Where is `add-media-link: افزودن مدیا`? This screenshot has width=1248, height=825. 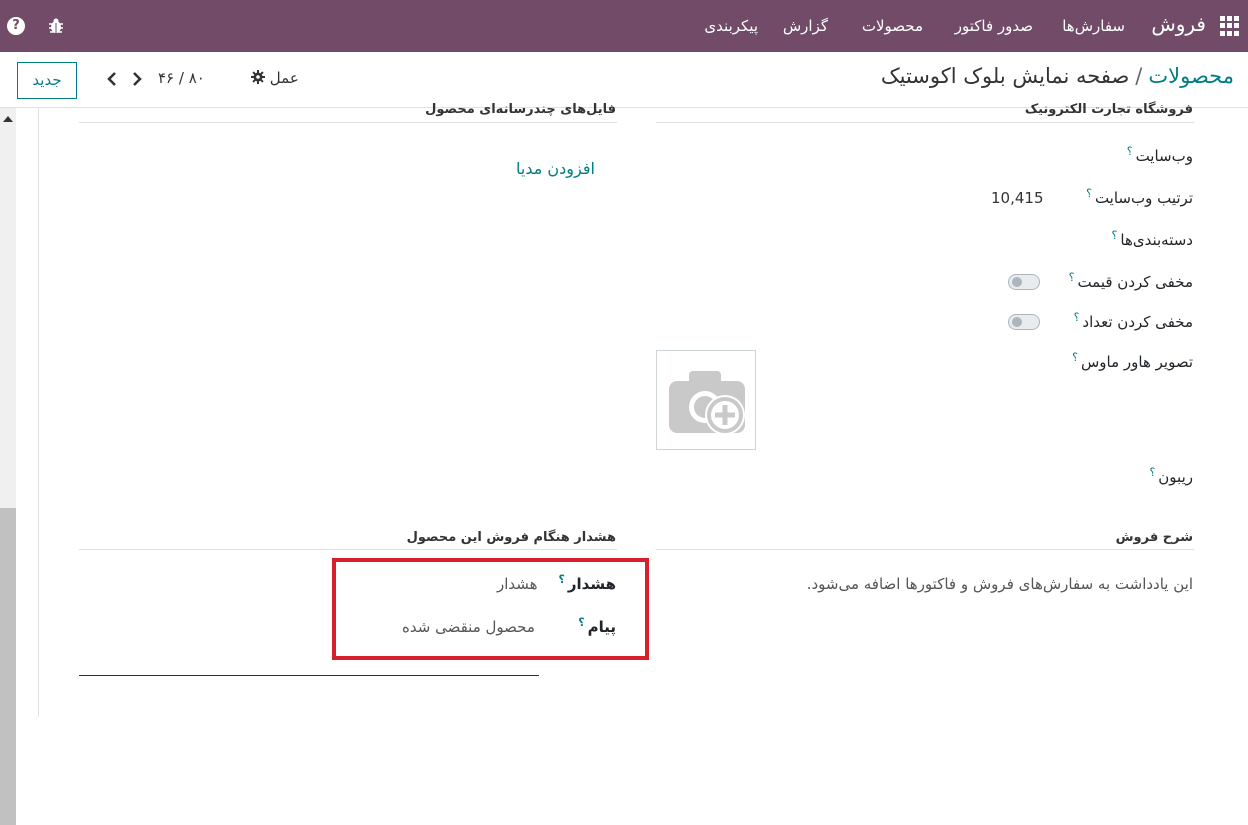
add-media-link: افزودن مدیا is located at coordinates (555, 168).